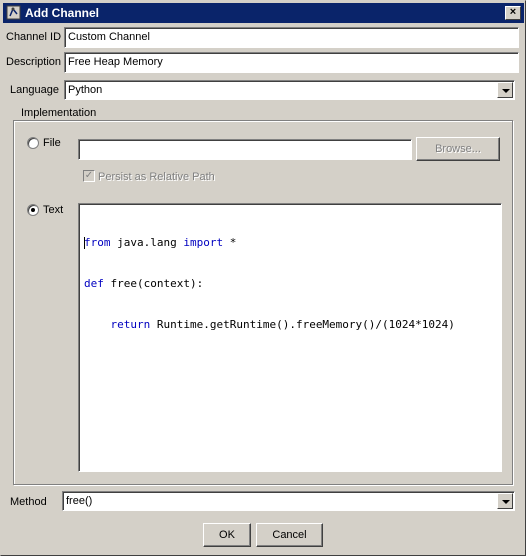 This screenshot has width=526, height=556. What do you see at coordinates (245, 149) in the screenshot?
I see `file-path-input` at bounding box center [245, 149].